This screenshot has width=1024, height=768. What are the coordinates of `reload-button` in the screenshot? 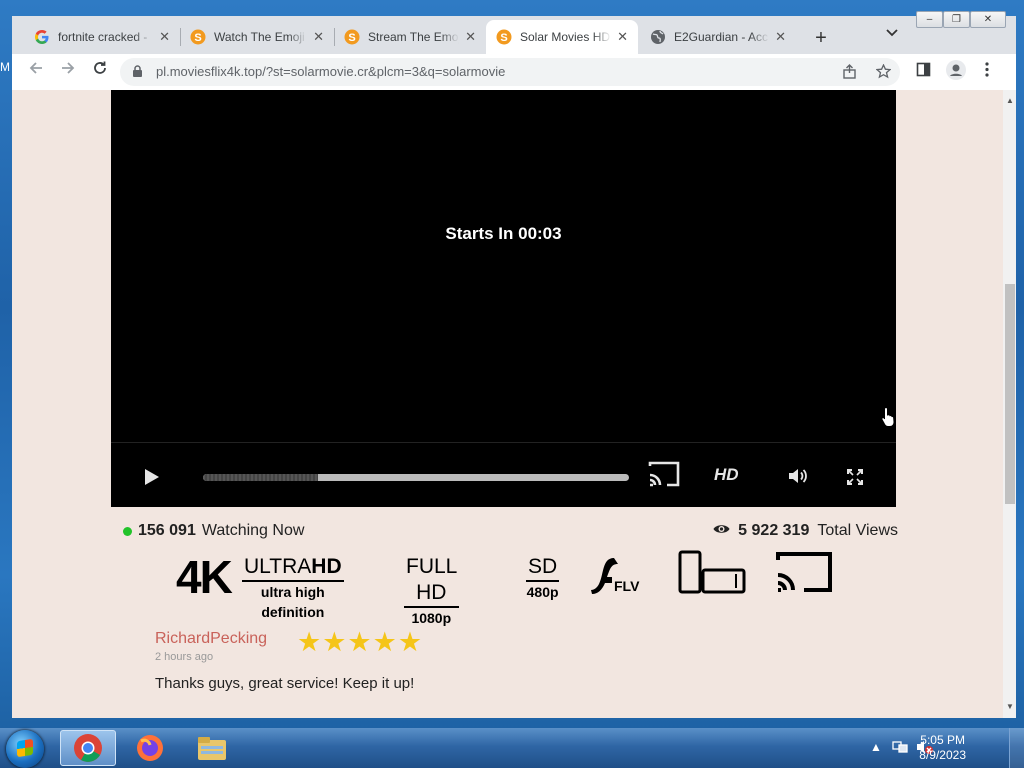 It's located at (100, 72).